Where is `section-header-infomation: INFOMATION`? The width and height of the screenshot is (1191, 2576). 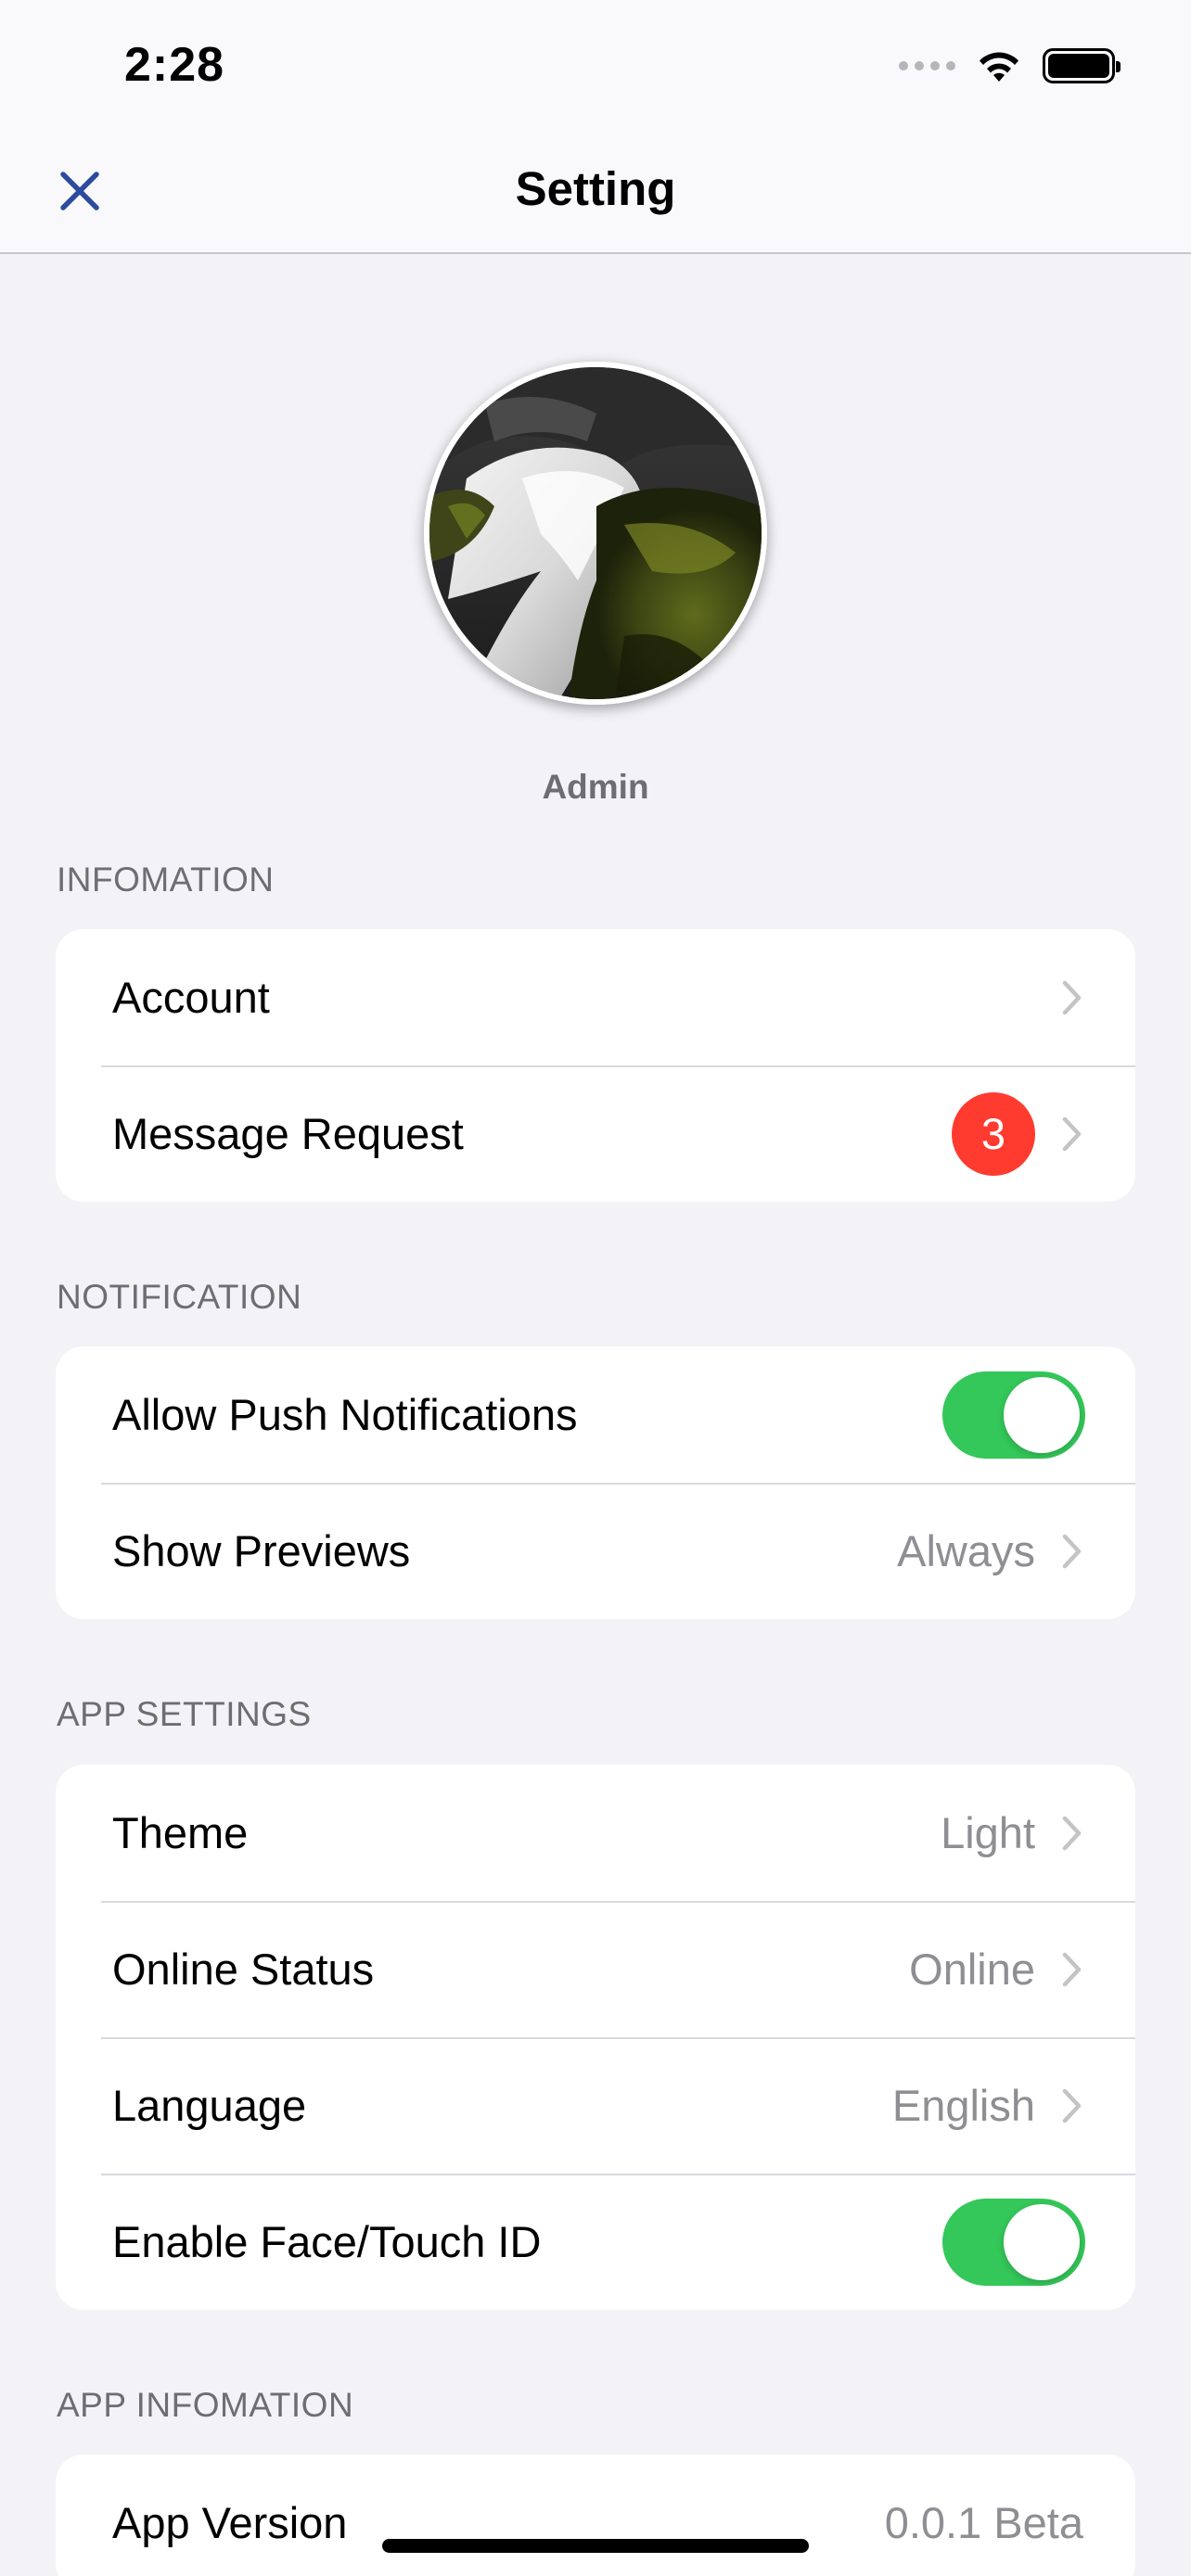
section-header-infomation: INFOMATION is located at coordinates (166, 880).